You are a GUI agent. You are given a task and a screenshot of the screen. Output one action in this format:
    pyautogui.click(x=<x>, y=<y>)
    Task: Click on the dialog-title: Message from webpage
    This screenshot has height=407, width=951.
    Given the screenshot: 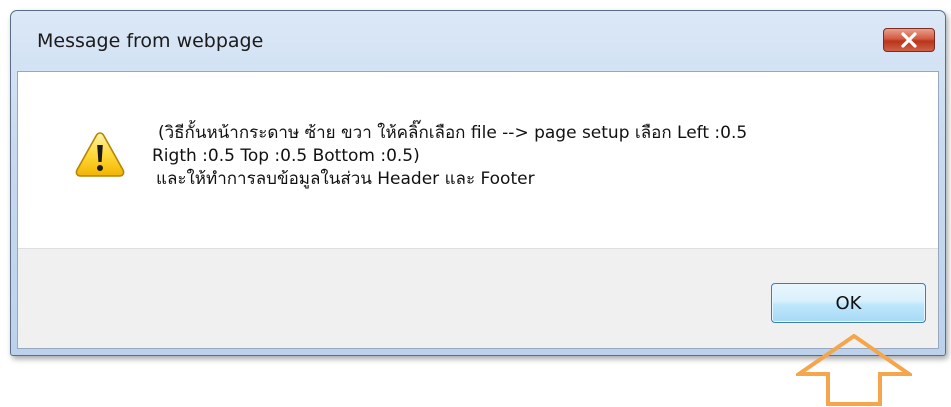 What is the action you would take?
    pyautogui.click(x=150, y=41)
    